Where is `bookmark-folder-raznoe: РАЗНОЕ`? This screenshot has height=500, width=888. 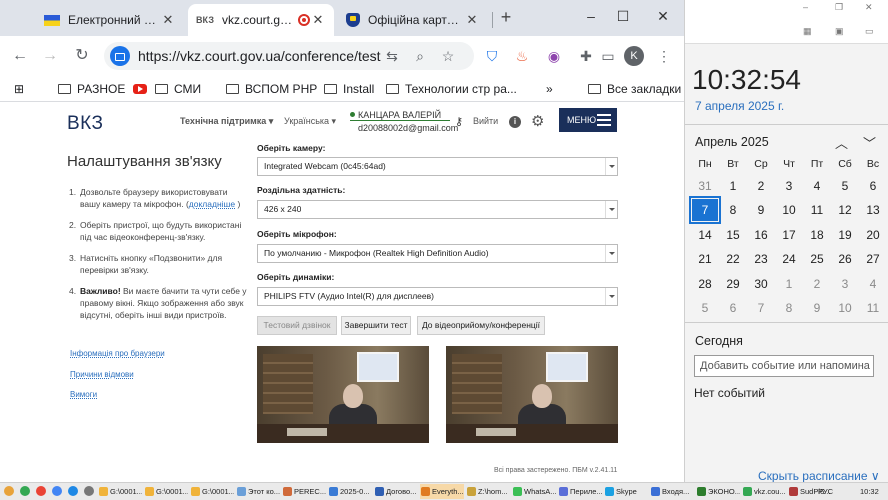 bookmark-folder-raznoe: РАЗНОЕ is located at coordinates (91, 89).